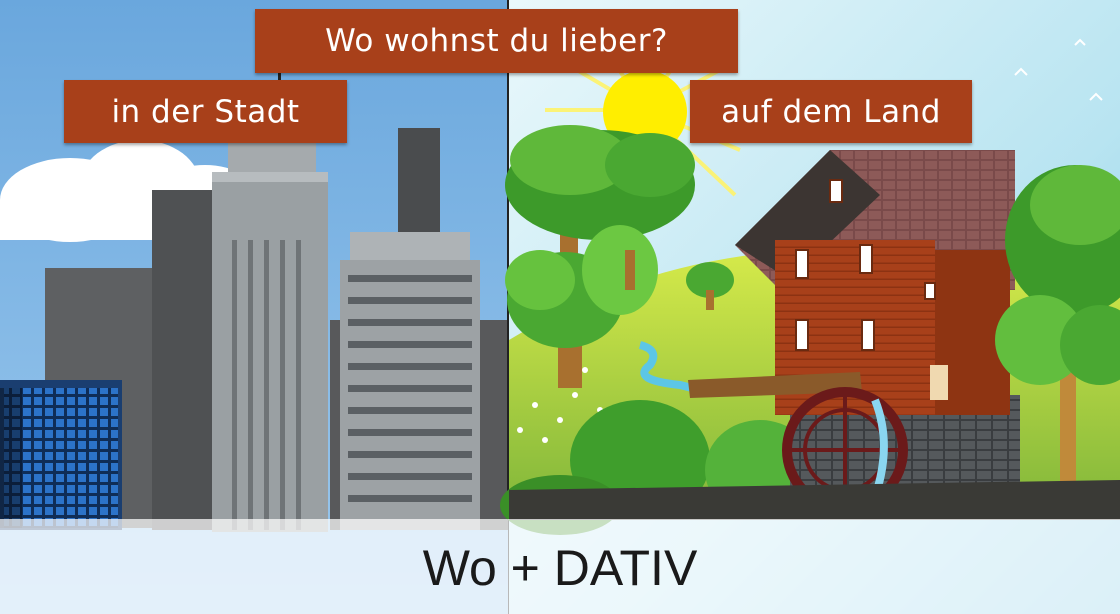 The height and width of the screenshot is (614, 1120). What do you see at coordinates (496, 41) in the screenshot?
I see `question-sign: Wo wohnst du lieber?` at bounding box center [496, 41].